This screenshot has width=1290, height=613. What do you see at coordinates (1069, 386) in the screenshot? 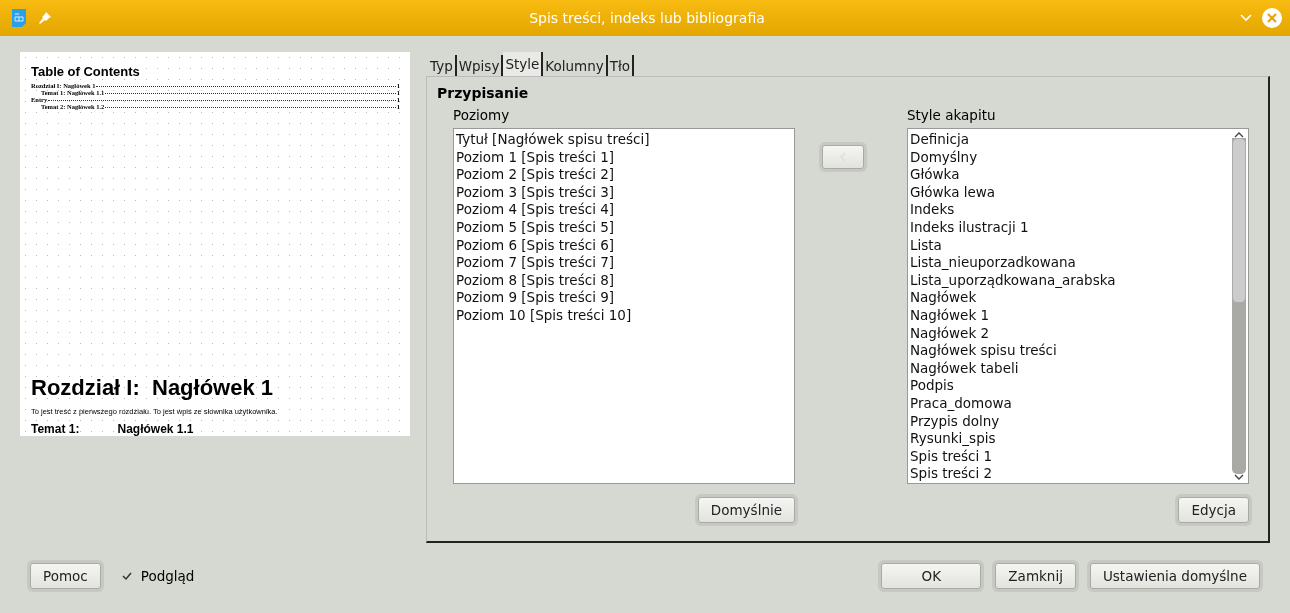
I see `style-item: Podpis` at bounding box center [1069, 386].